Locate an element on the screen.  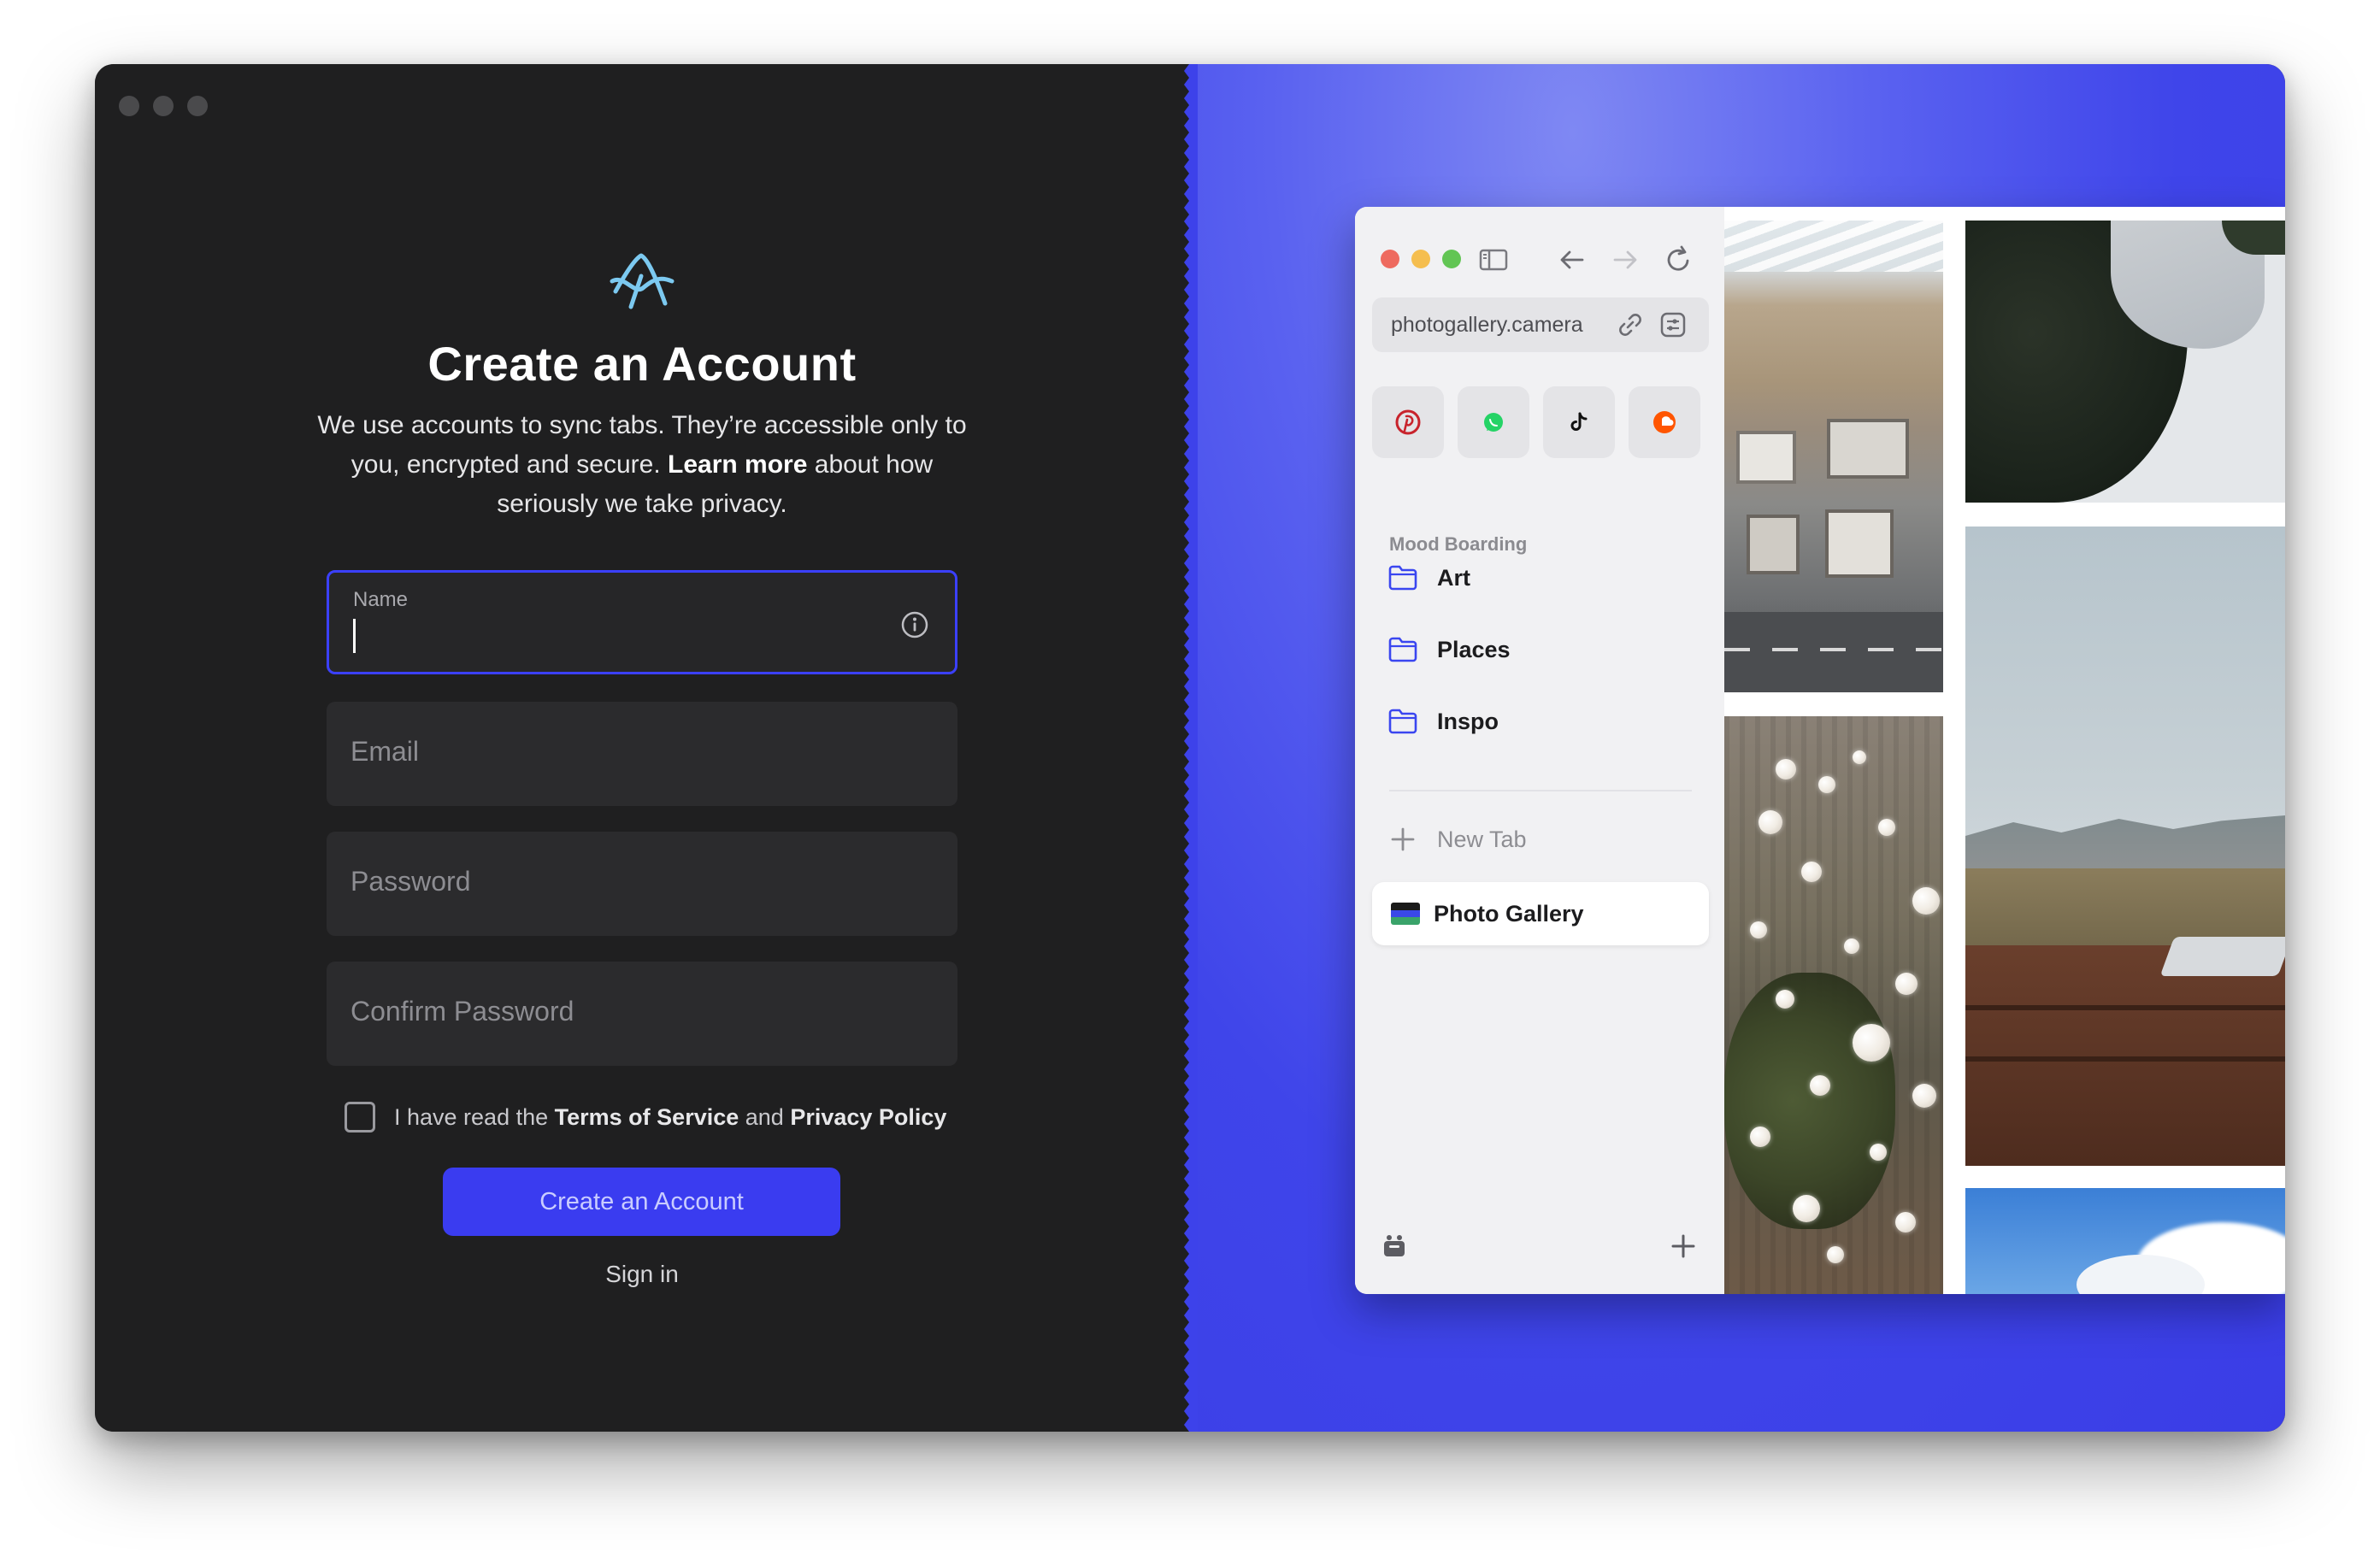
url-bar: photogallery.camera is located at coordinates (1541, 324).